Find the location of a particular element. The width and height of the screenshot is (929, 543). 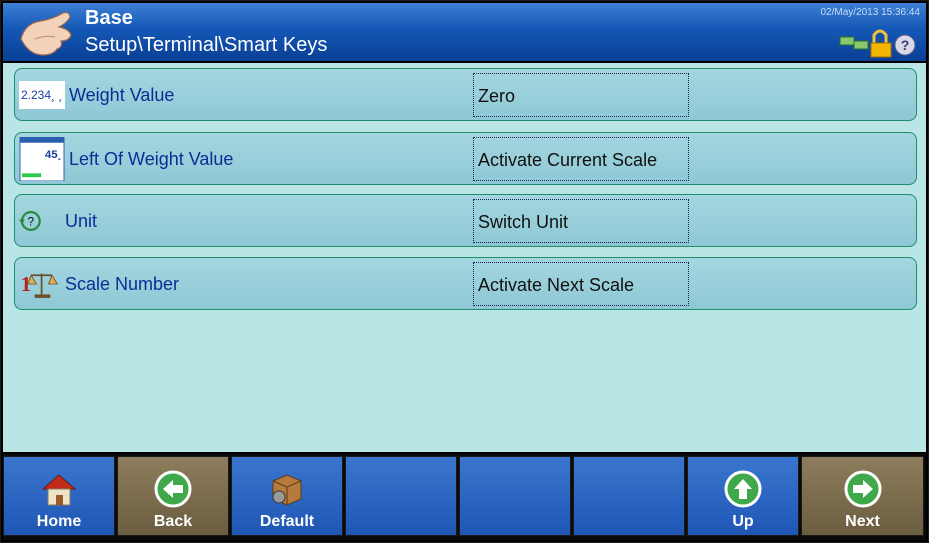

datetime-label: 02/May/2013 15:36:44 is located at coordinates (870, 12).